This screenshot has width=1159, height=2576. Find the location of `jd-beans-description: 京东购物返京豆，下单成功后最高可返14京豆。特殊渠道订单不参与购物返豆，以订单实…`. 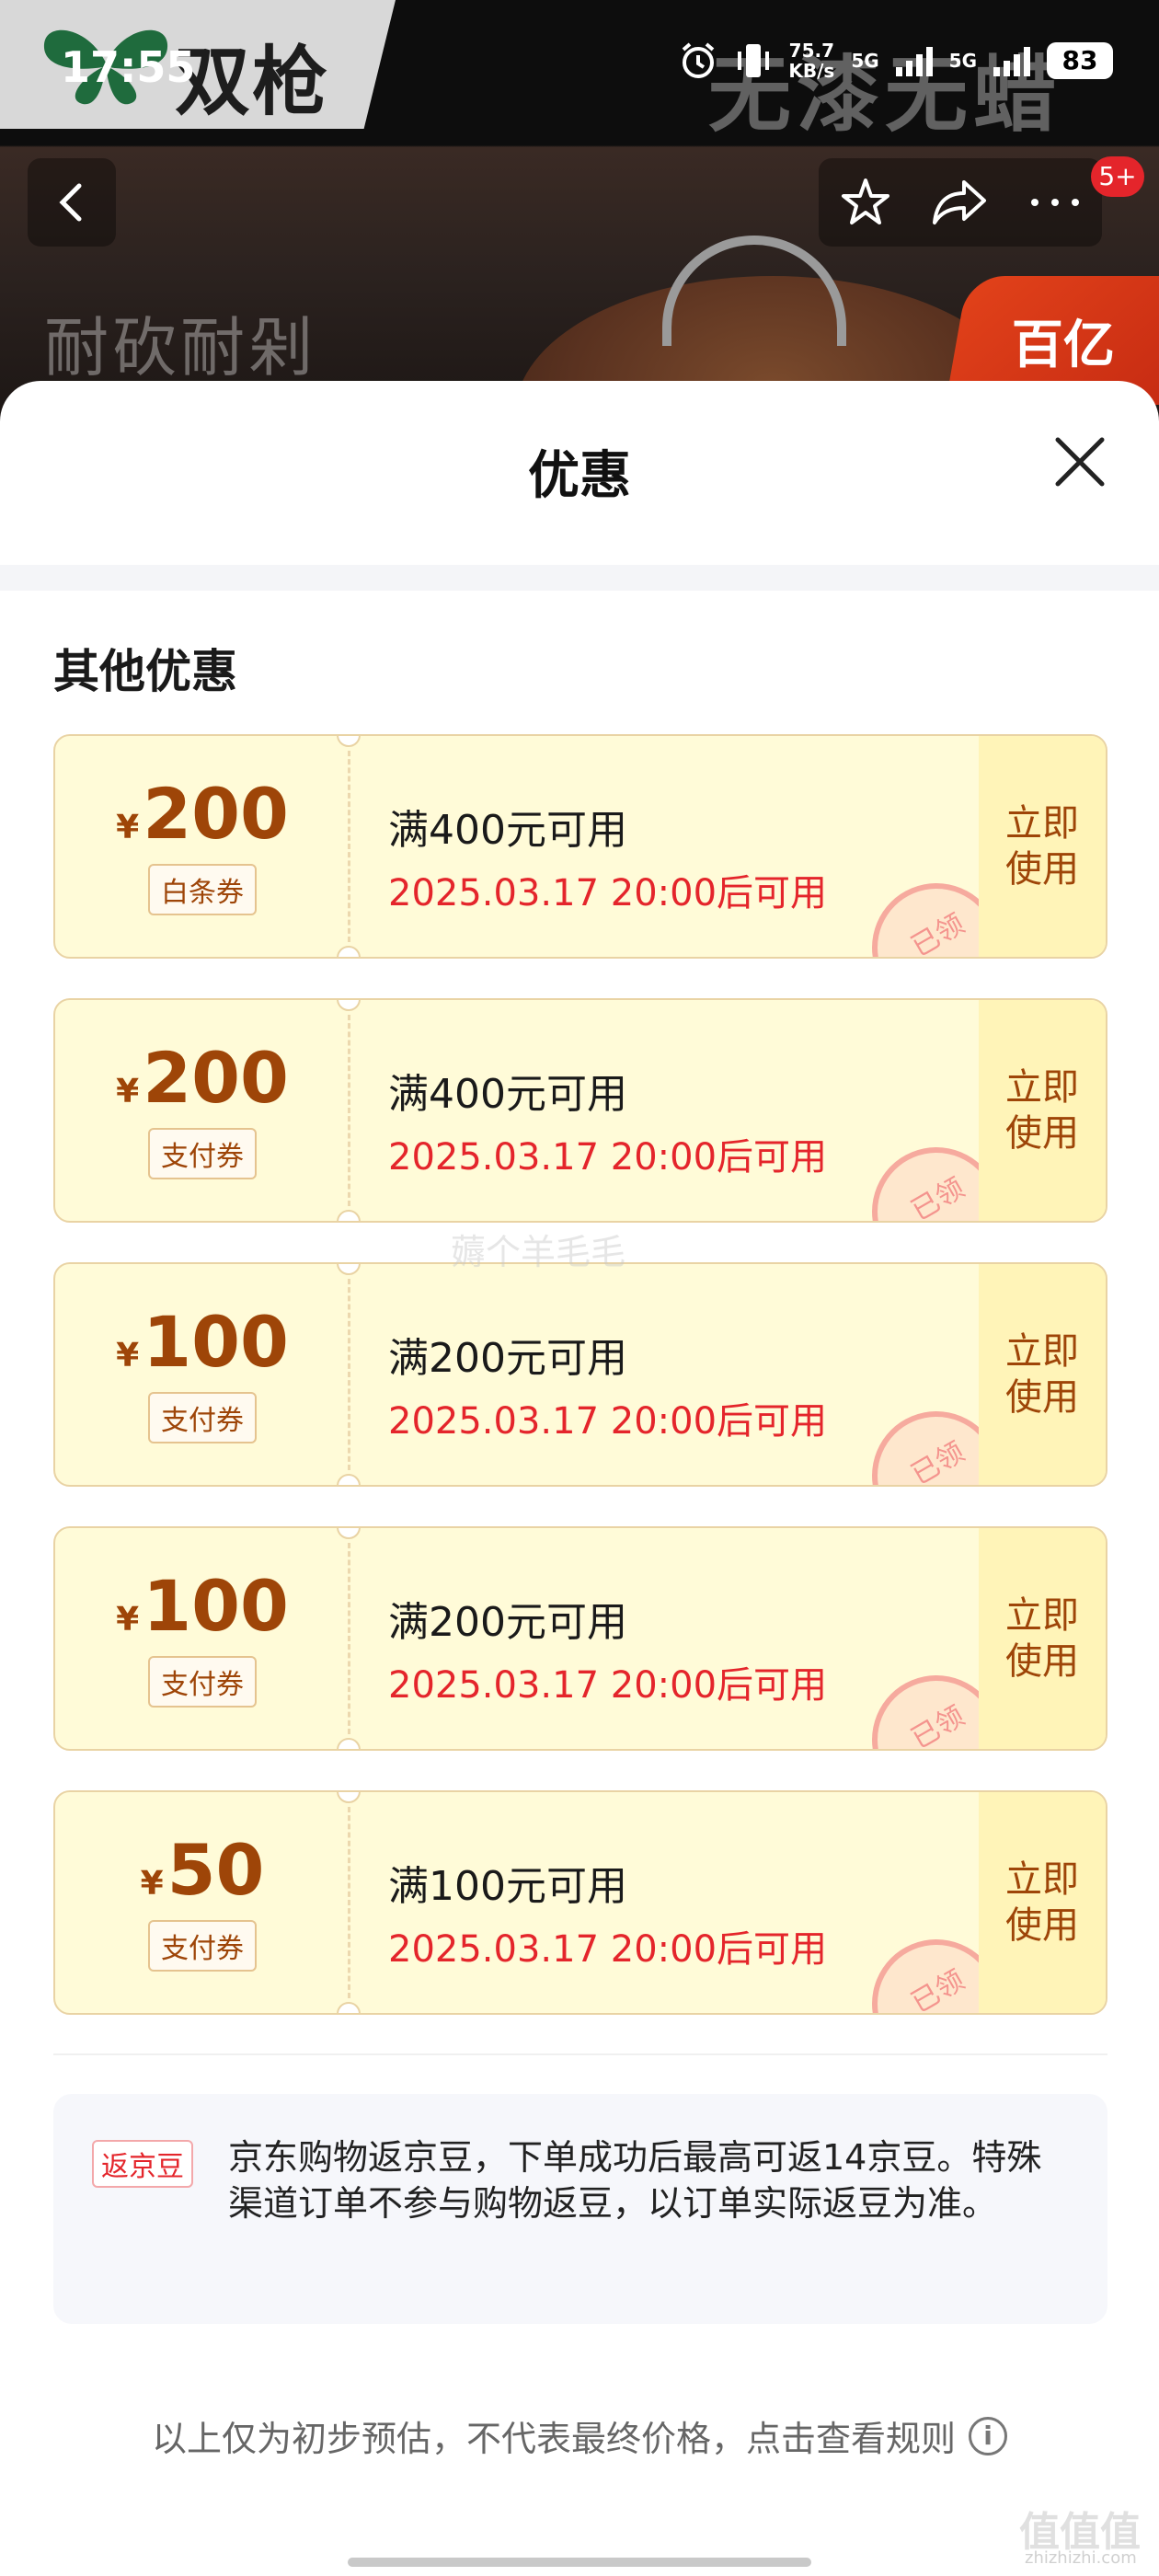

jd-beans-description: 京东购物返京豆，下单成功后最高可返14京豆。特殊渠道订单不参与购物返豆，以订单实… is located at coordinates (635, 2180).